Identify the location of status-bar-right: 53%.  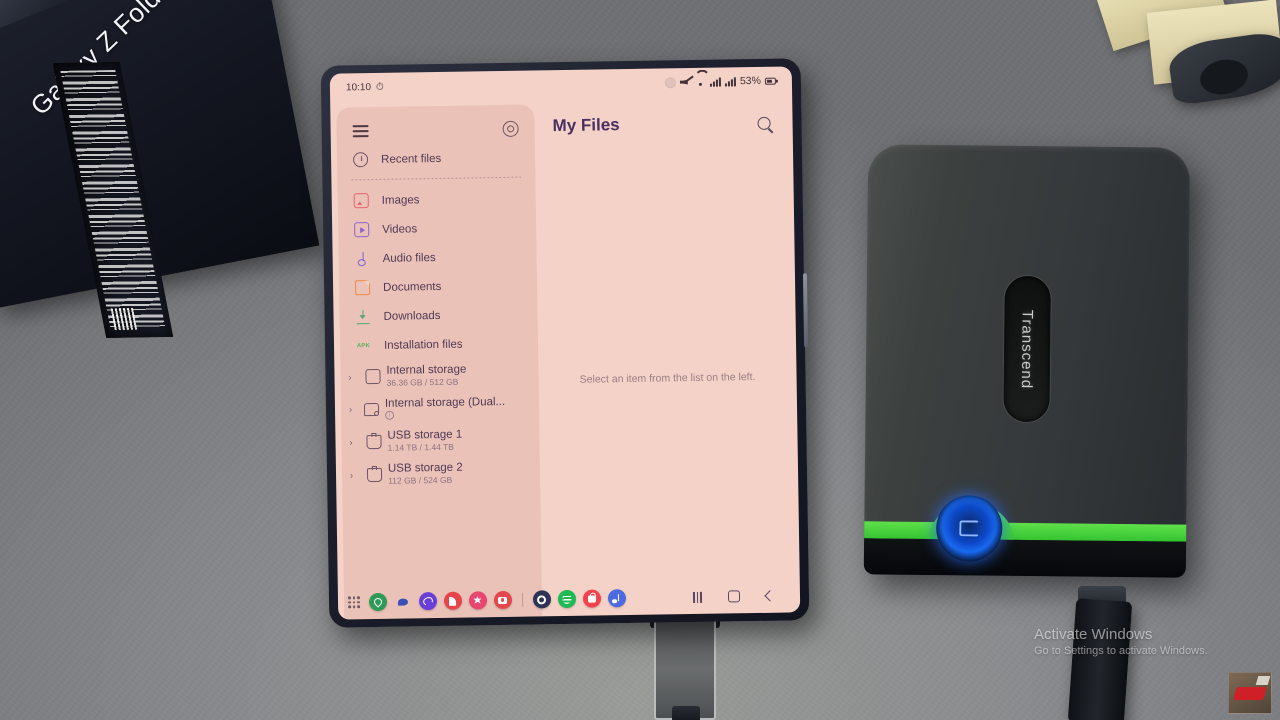
(720, 81).